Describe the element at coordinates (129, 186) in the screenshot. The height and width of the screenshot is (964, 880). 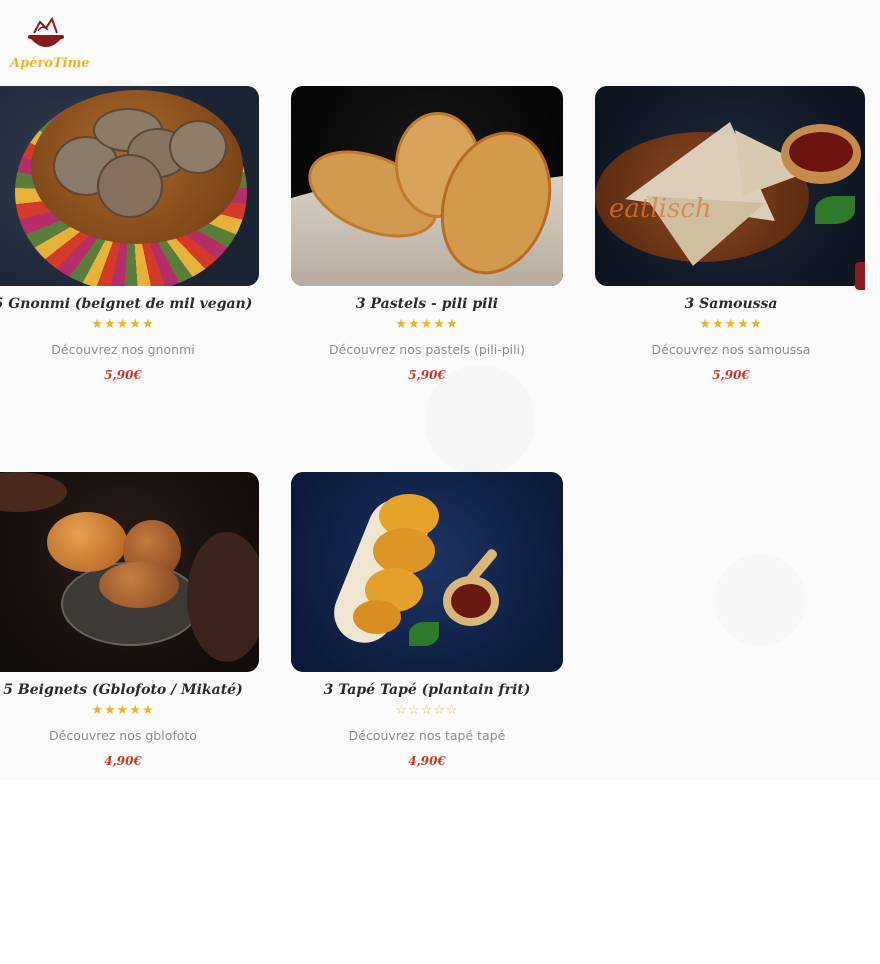
I see `product-image-gnonmi` at that location.